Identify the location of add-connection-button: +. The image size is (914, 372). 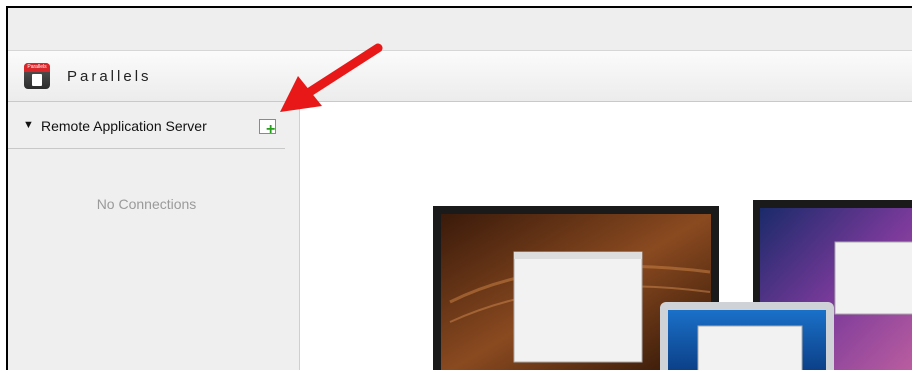
(269, 127).